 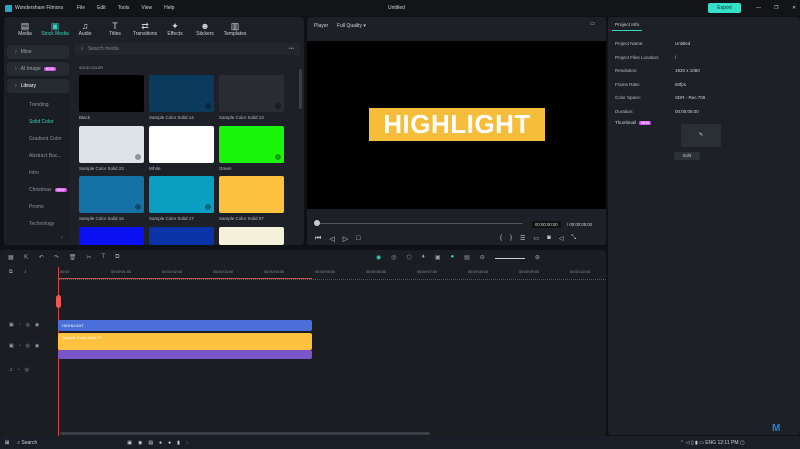 What do you see at coordinates (63, 257) in the screenshot?
I see `timeline-toolbar: ▦ ⇱ ↶ ↷ 🗑 ✂ T ⧉` at bounding box center [63, 257].